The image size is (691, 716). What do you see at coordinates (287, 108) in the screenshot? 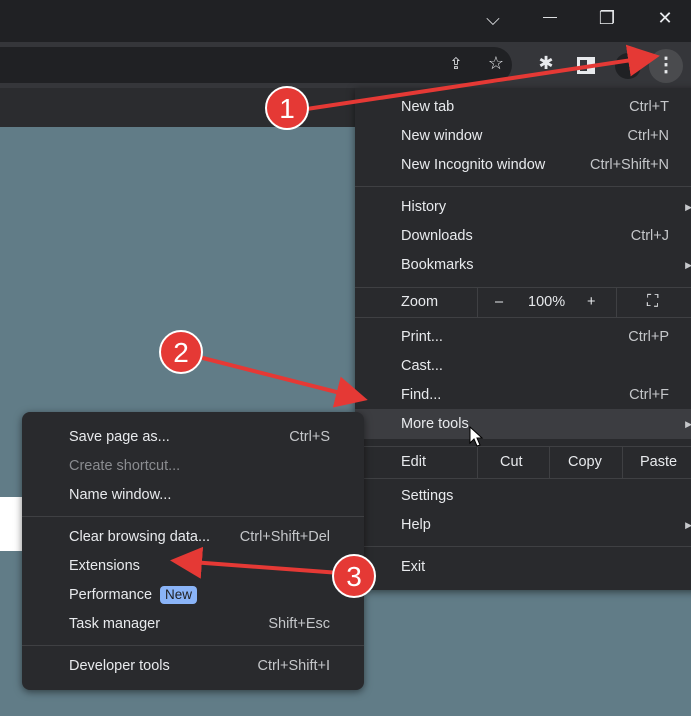
I see `step-number-1: 1` at bounding box center [287, 108].